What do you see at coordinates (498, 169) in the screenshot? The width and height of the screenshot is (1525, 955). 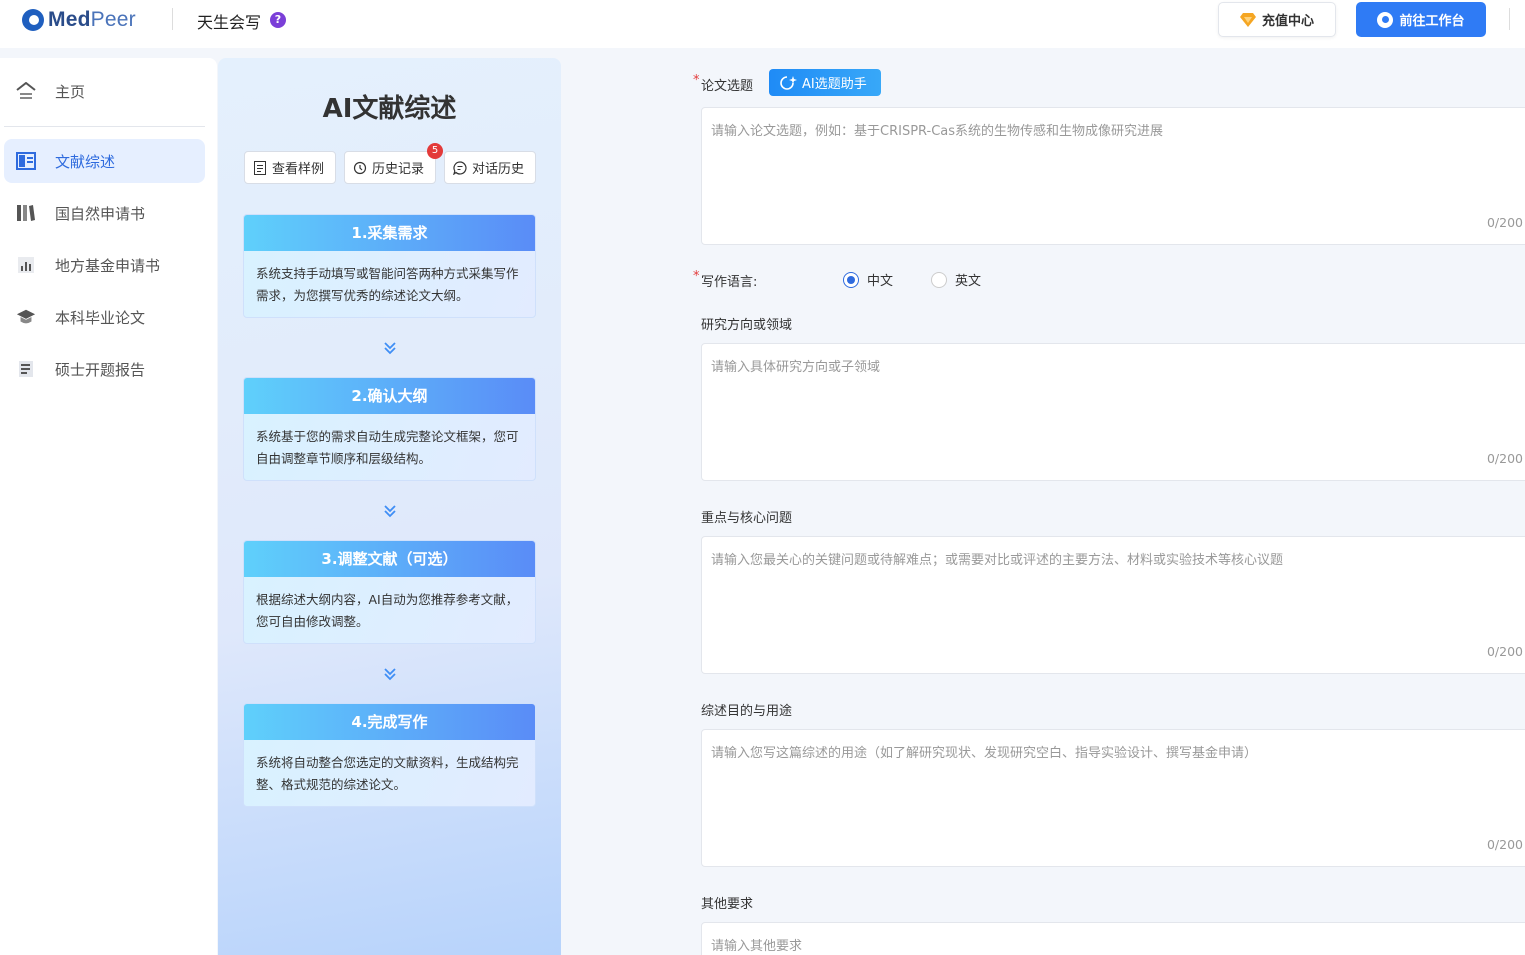 I see `chat-history-label: 对话历史` at bounding box center [498, 169].